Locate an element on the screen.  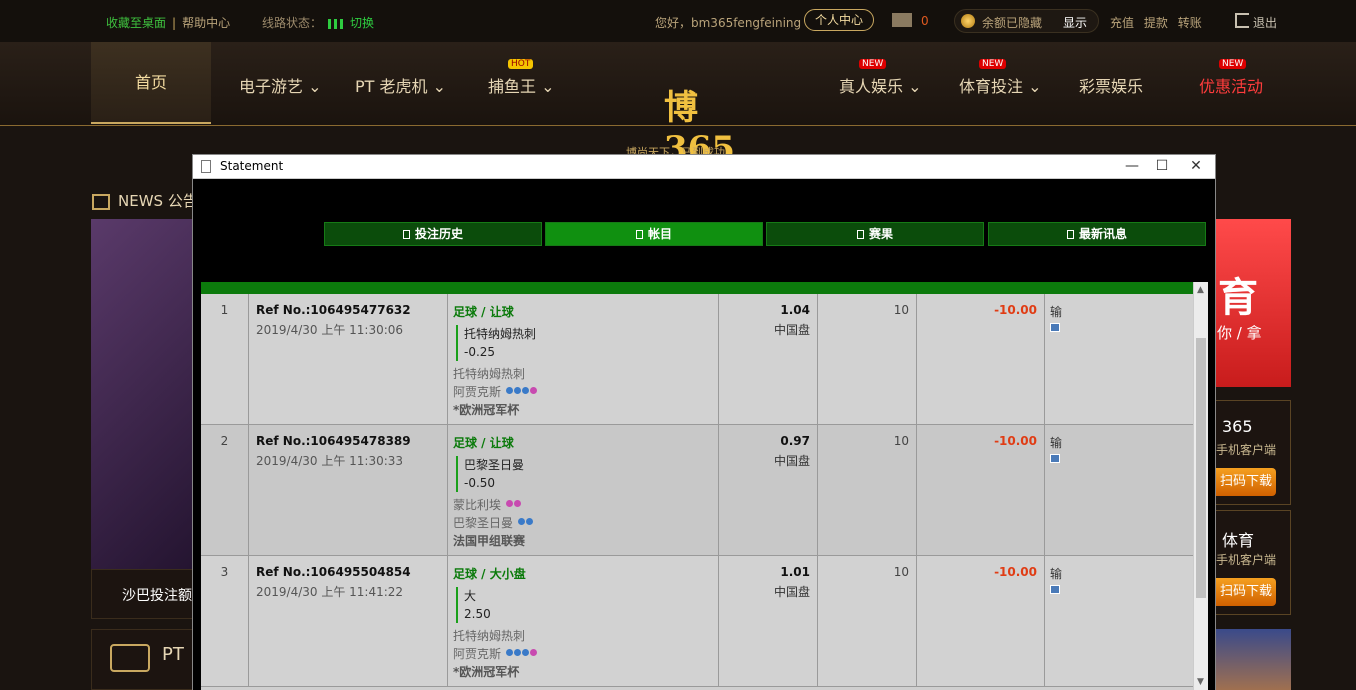
withdraw-link: 提款 is located at coordinates (1156, 23).